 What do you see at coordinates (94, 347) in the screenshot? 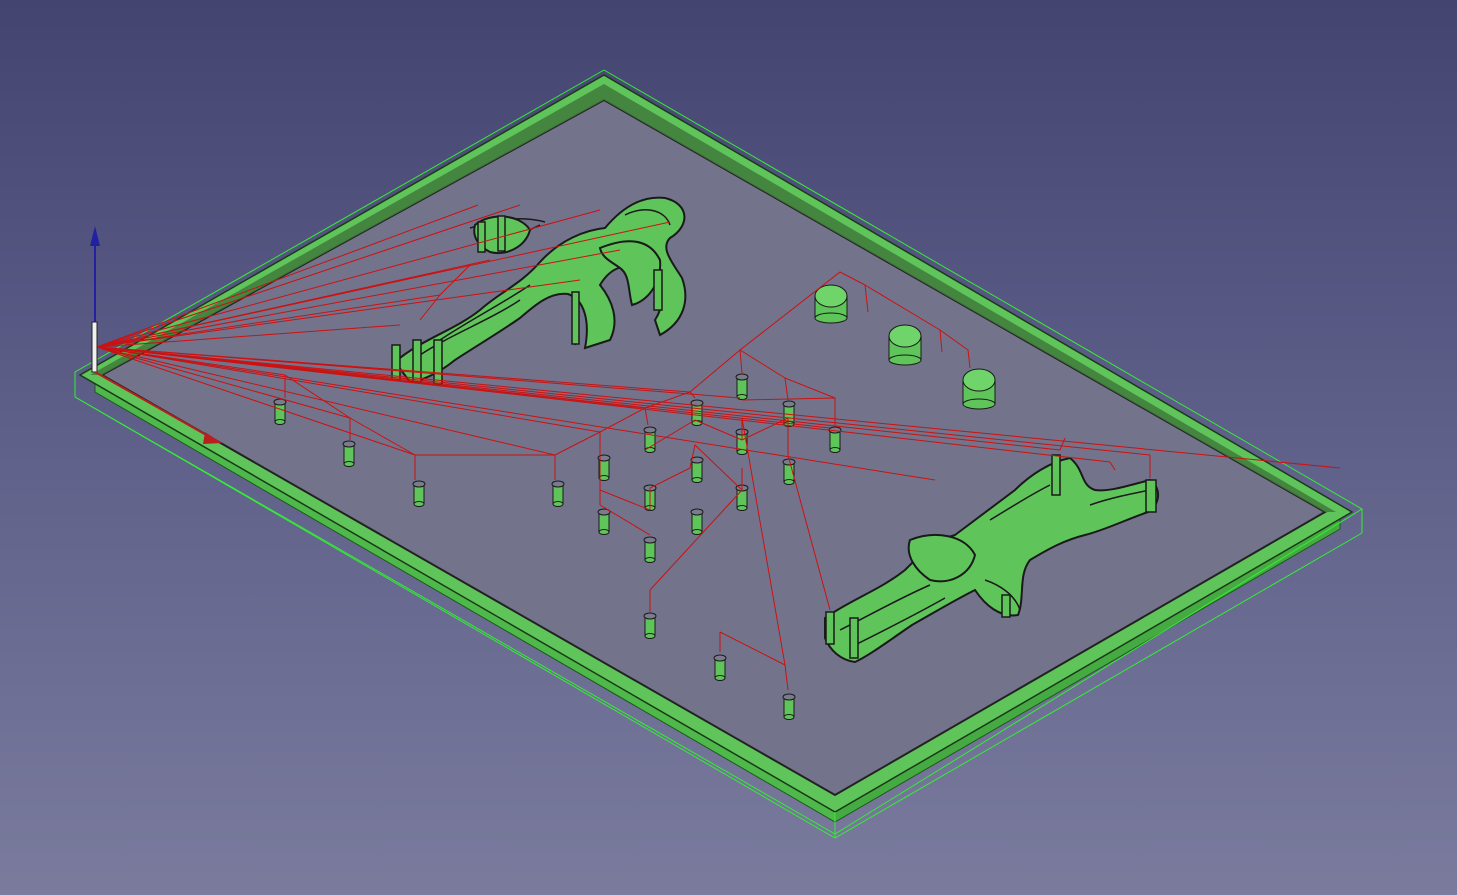
I see `tool-marker-icon` at bounding box center [94, 347].